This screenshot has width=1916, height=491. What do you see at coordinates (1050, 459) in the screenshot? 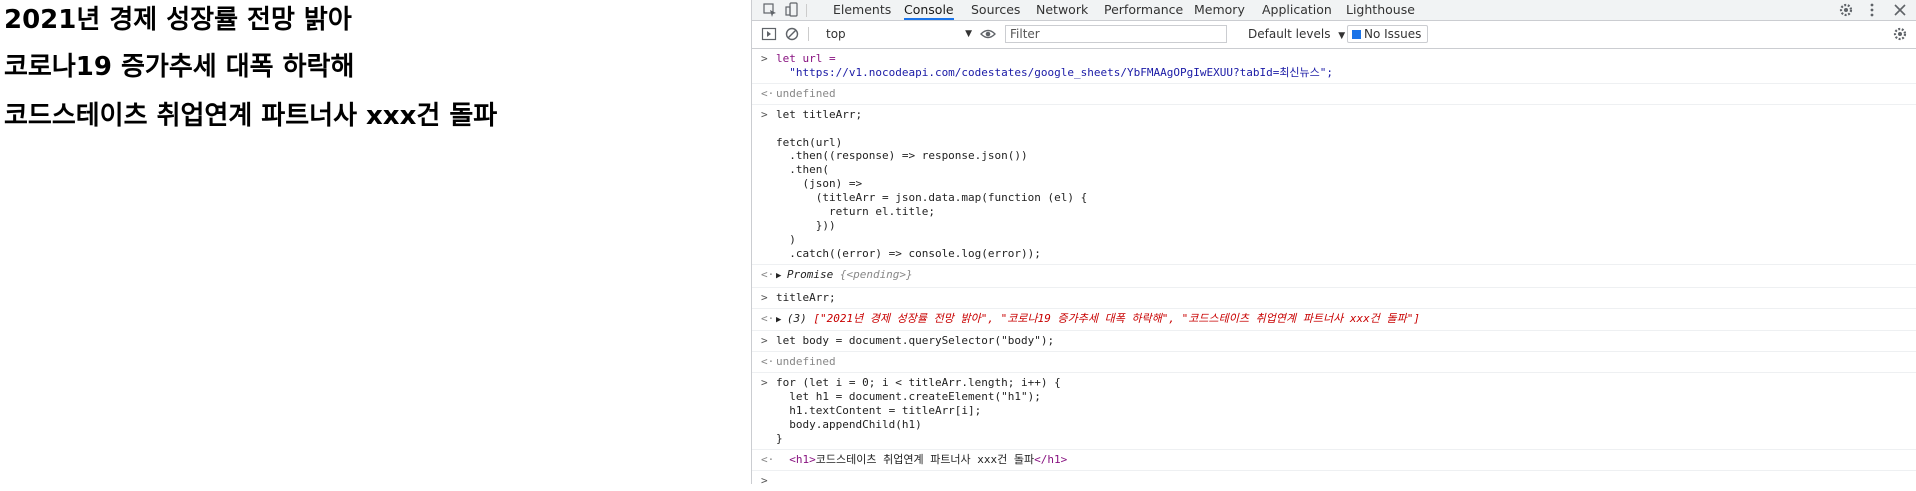
I see `html-tag-close: </h1>` at bounding box center [1050, 459].